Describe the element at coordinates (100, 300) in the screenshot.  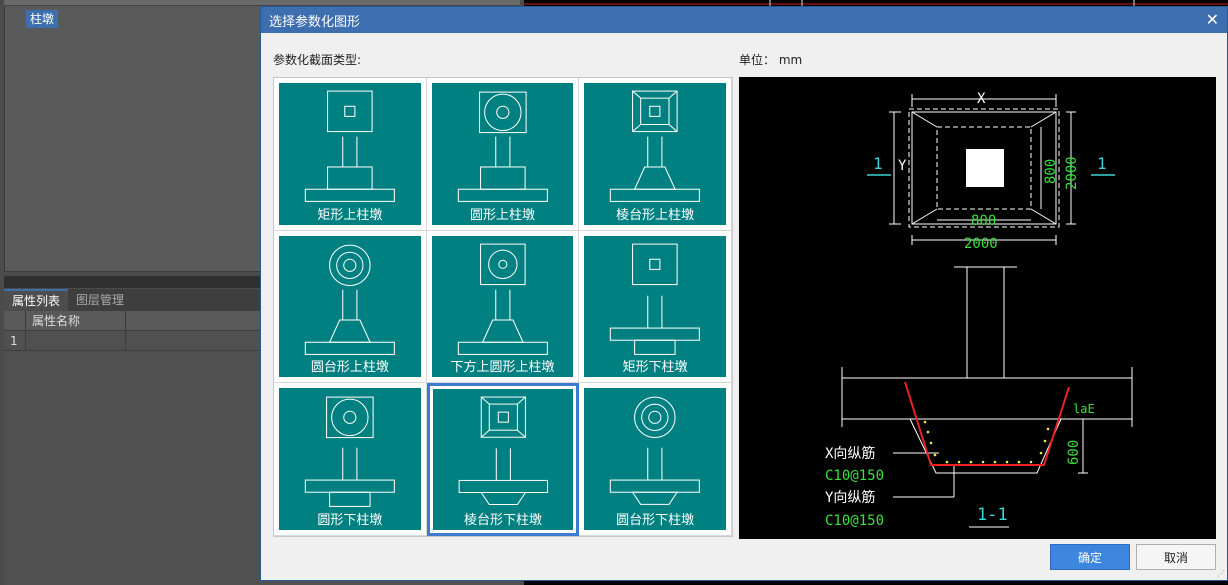
I see `tab-layer-manager: 图层管理` at that location.